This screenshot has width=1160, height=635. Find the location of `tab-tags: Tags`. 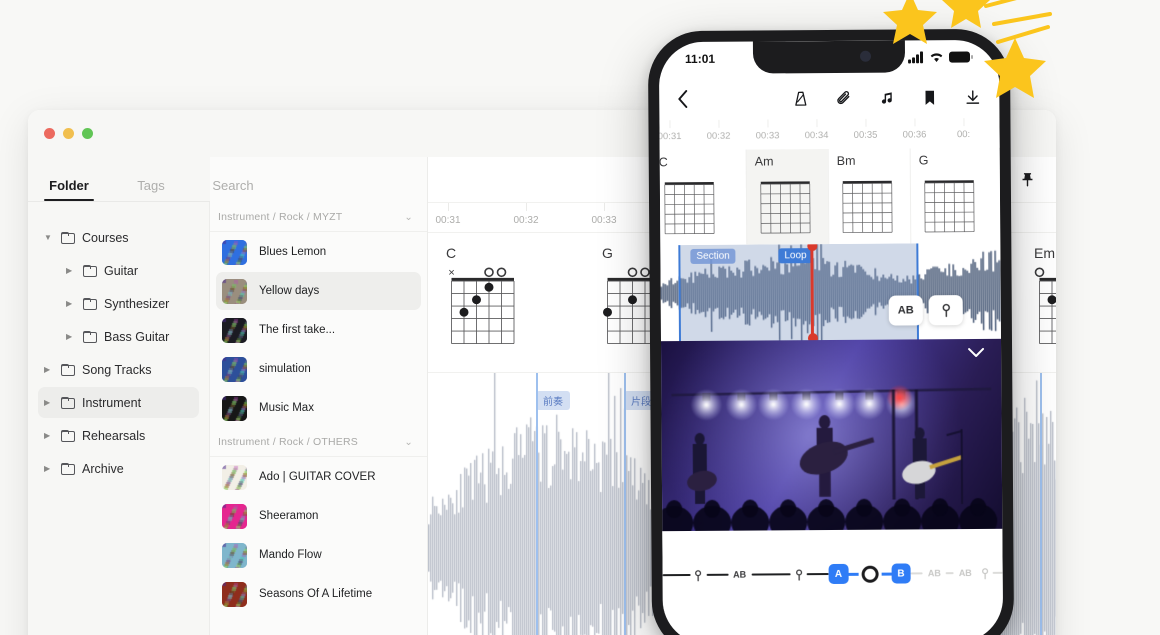

tab-tags: Tags is located at coordinates (151, 189).